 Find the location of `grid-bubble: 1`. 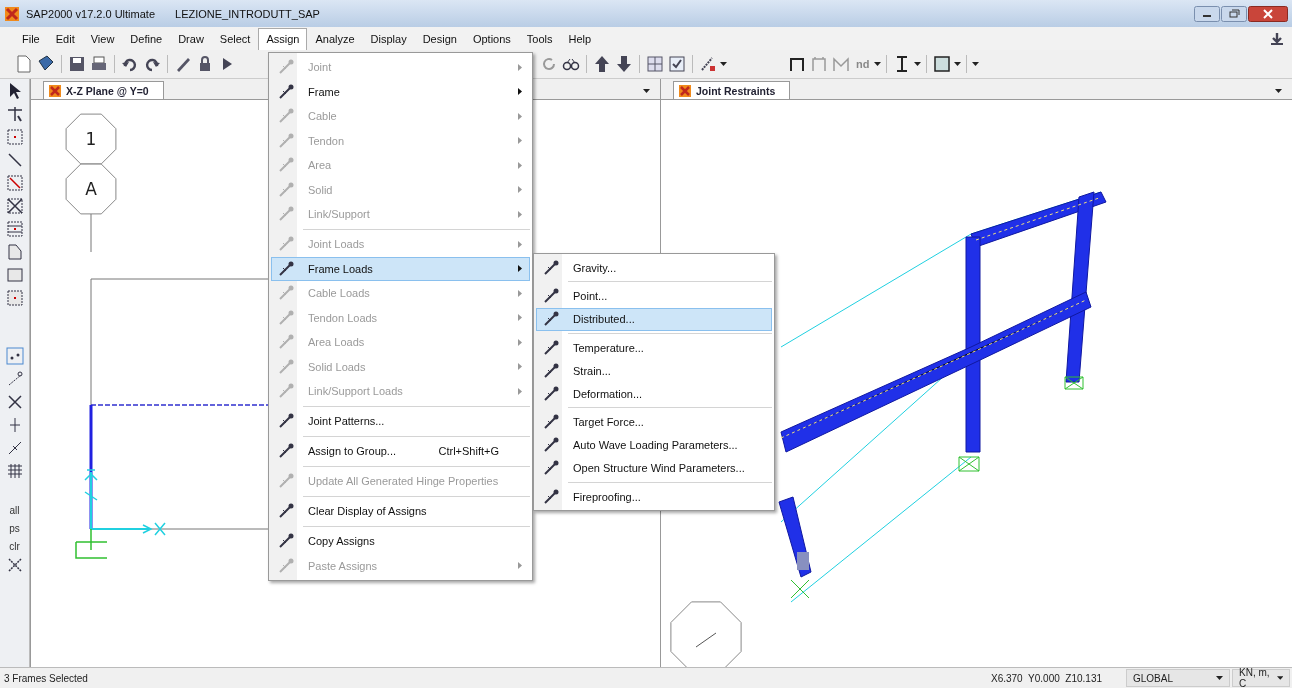

grid-bubble: 1 is located at coordinates (91, 139).